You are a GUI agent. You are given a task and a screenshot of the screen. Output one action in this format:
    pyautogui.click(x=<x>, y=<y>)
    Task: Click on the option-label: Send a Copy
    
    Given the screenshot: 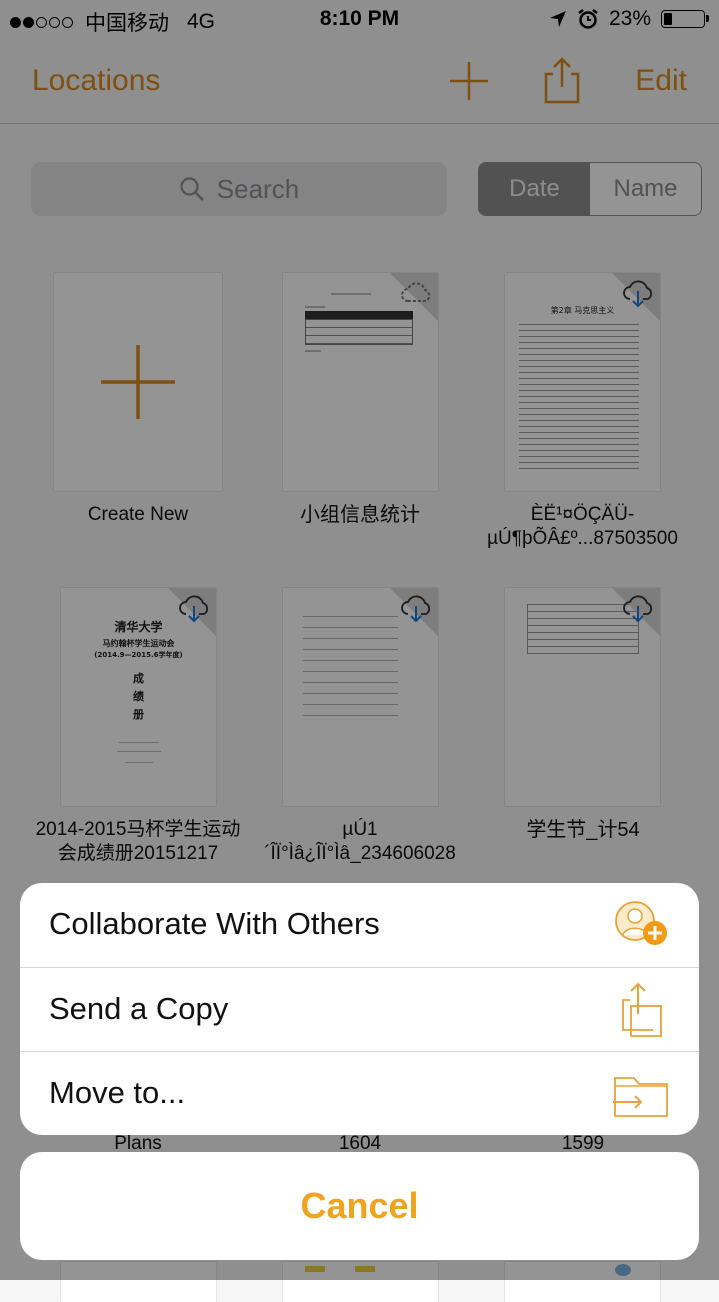 What is the action you would take?
    pyautogui.click(x=139, y=1008)
    